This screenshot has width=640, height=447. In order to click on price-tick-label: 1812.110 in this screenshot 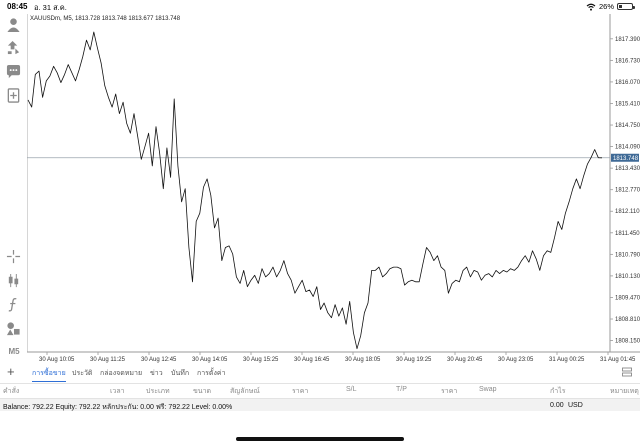, I will do `click(627, 212)`.